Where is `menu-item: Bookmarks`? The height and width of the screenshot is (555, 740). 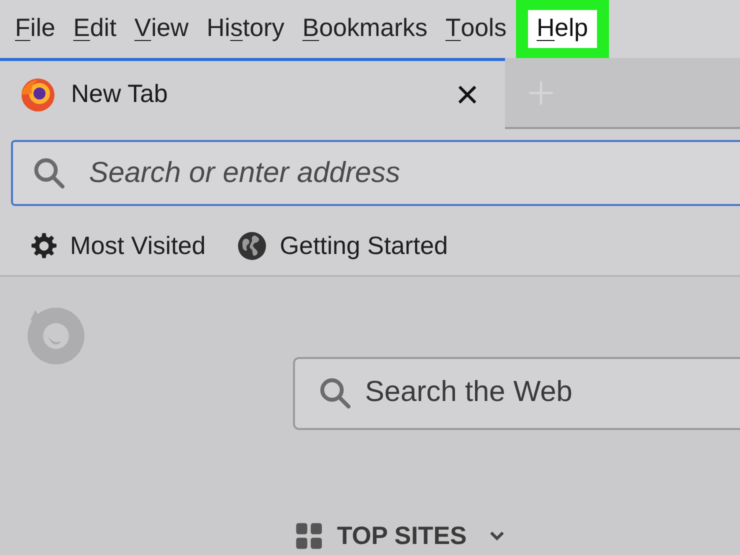 menu-item: Bookmarks is located at coordinates (364, 29).